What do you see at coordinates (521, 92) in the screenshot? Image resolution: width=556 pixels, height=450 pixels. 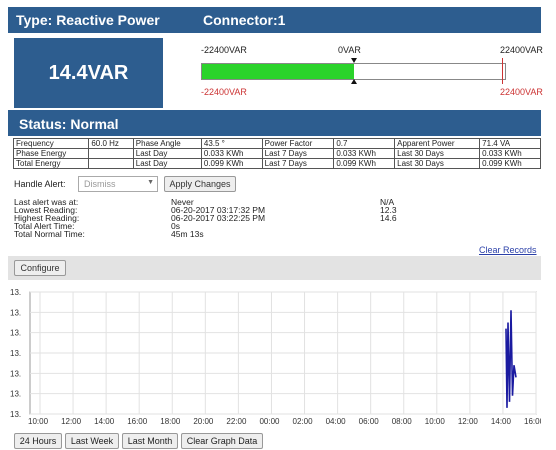 I see `gauge-max-limit: 22400VAR` at bounding box center [521, 92].